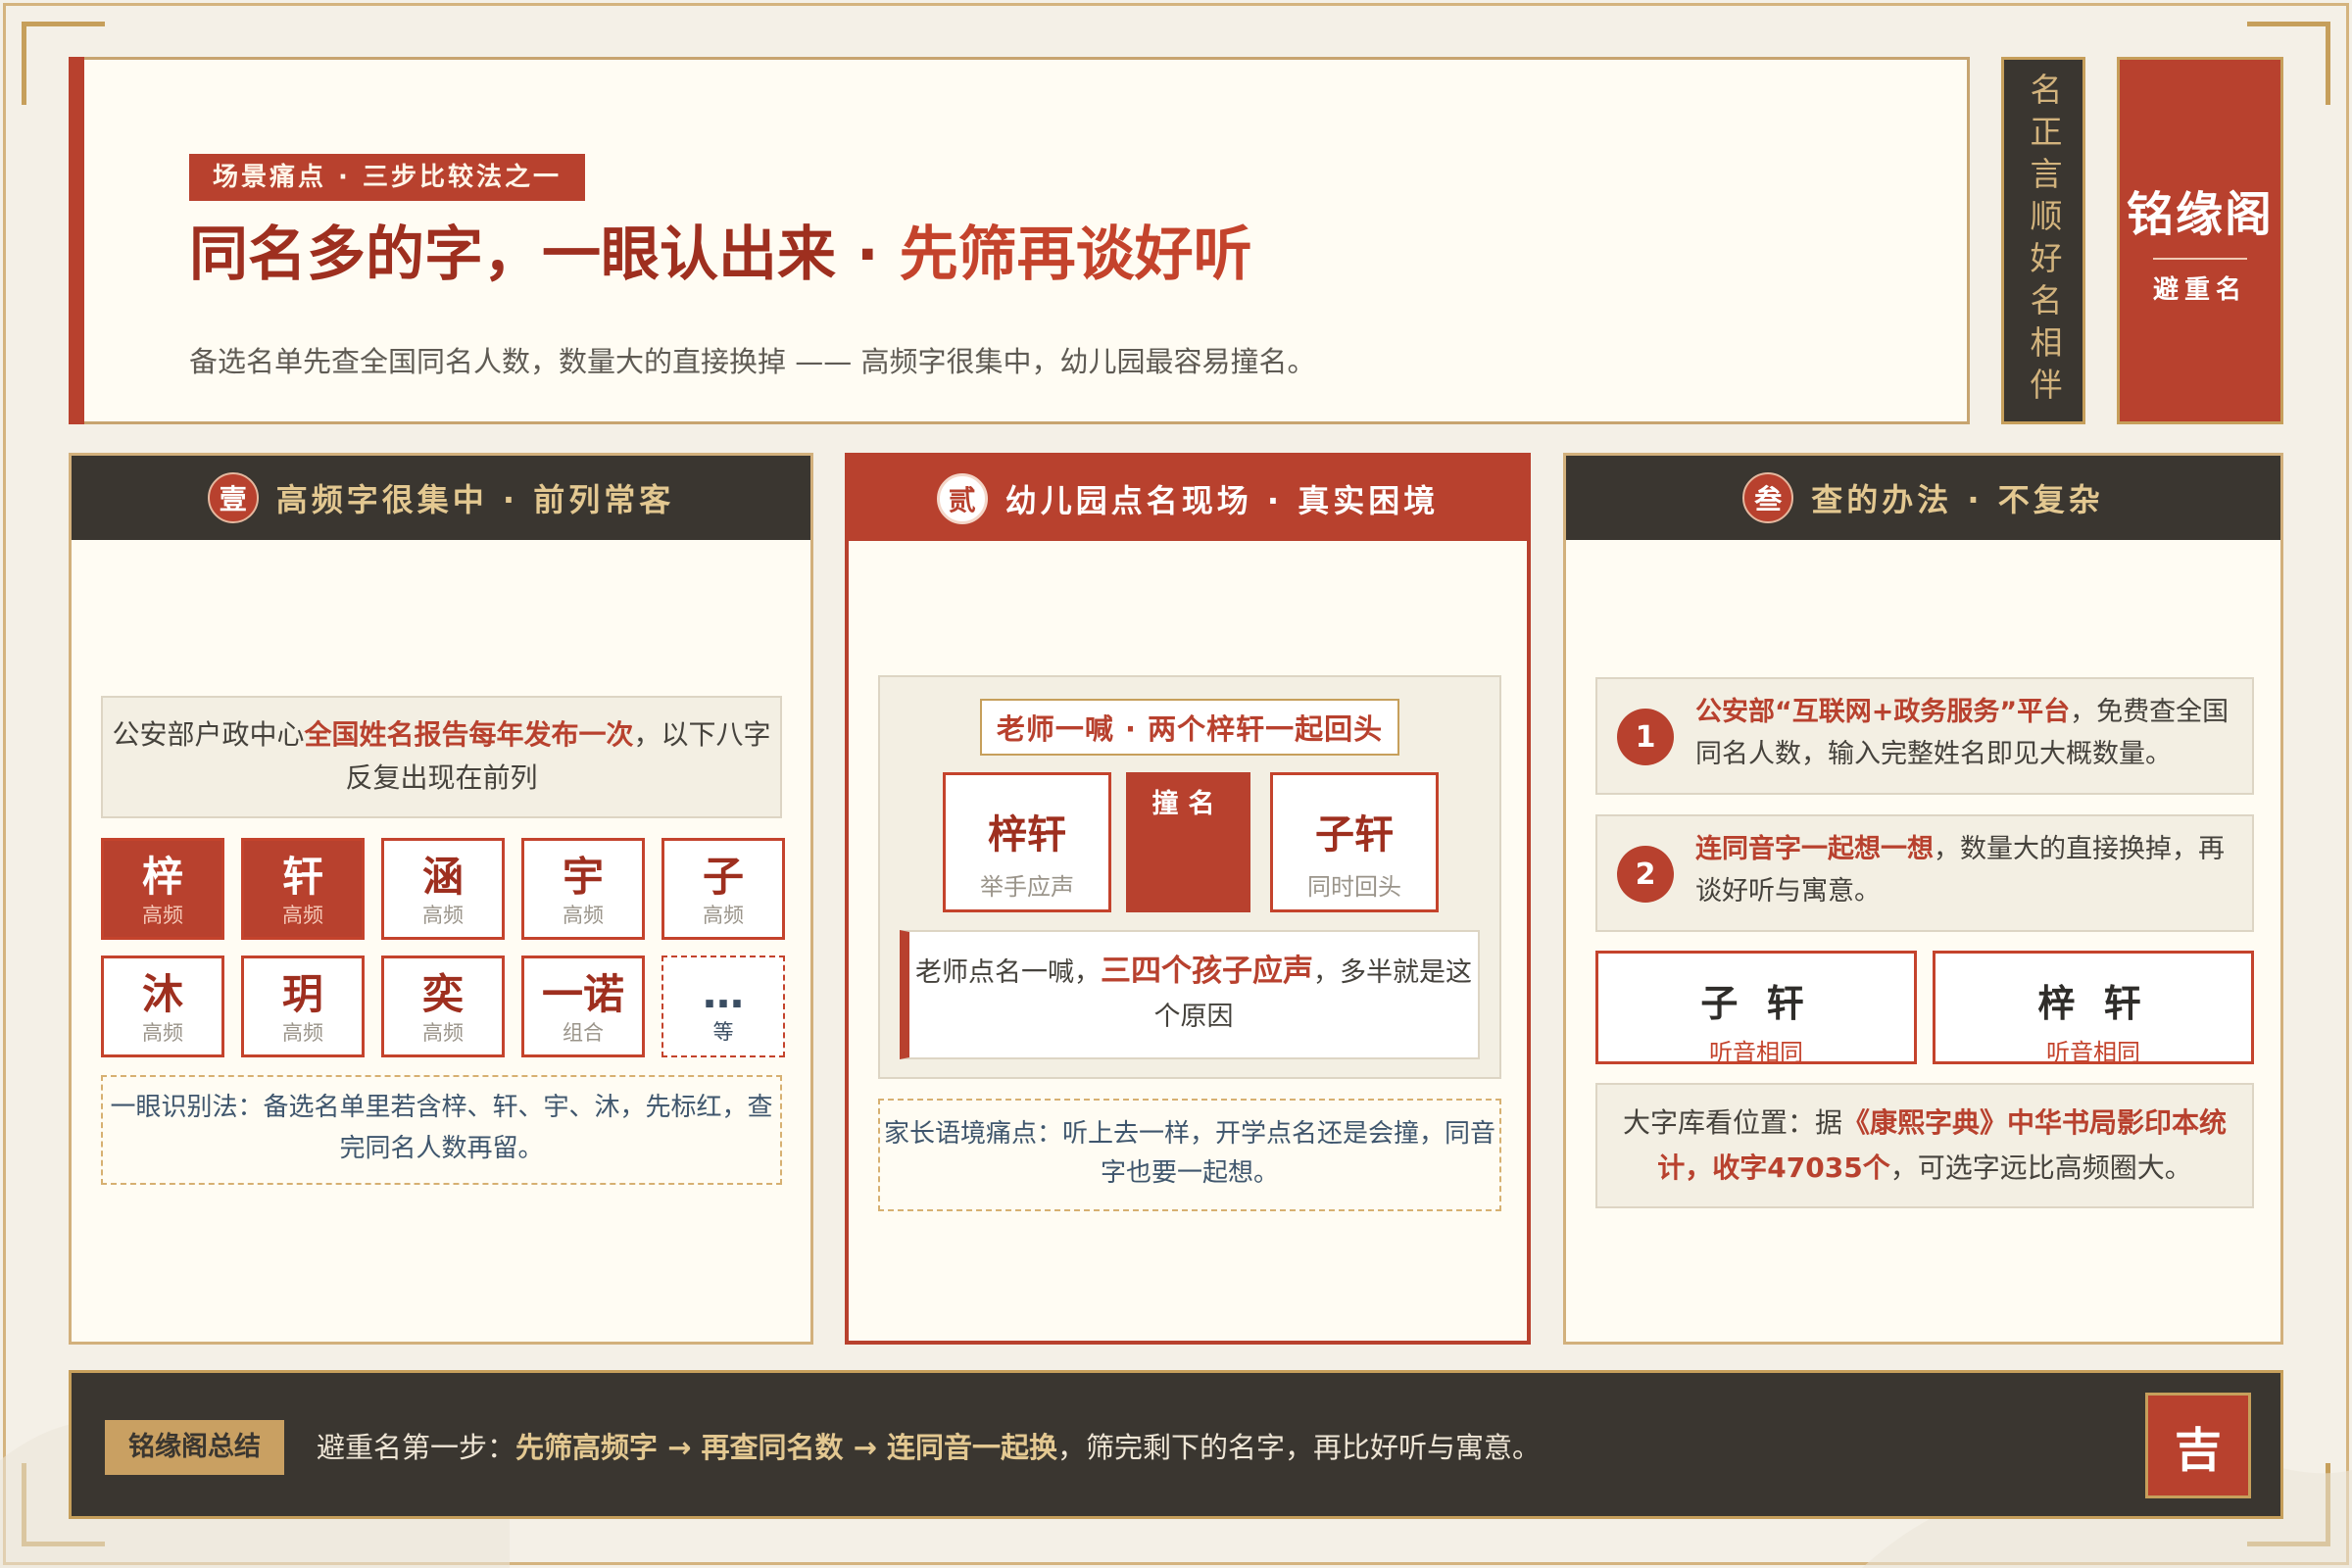  What do you see at coordinates (1222, 500) in the screenshot?
I see `panel2-title: 幼儿园点名现场 · 真实困境` at bounding box center [1222, 500].